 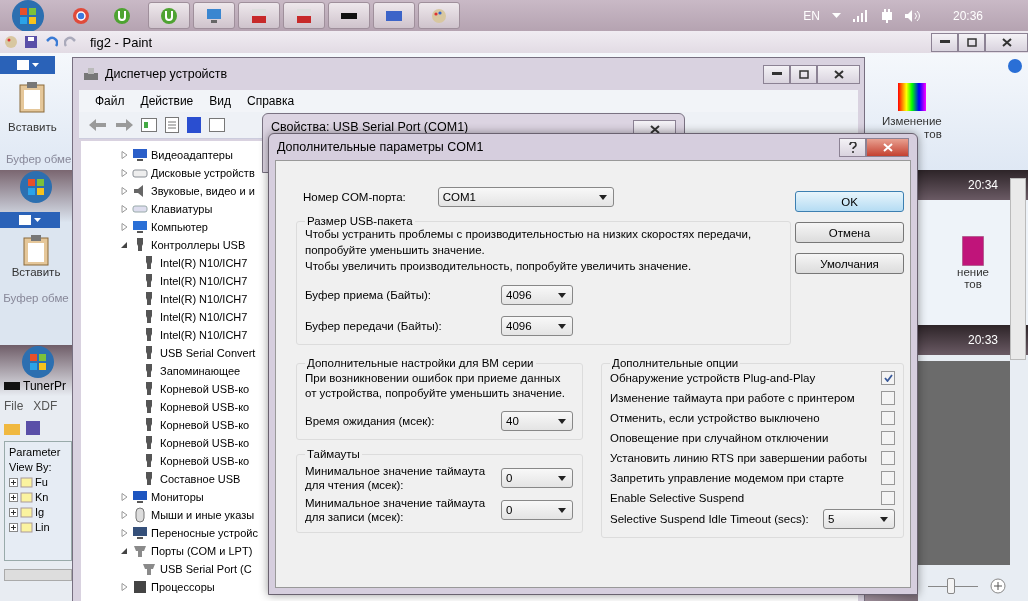 I want to click on tray-arrow-icon, so click(x=836, y=15).